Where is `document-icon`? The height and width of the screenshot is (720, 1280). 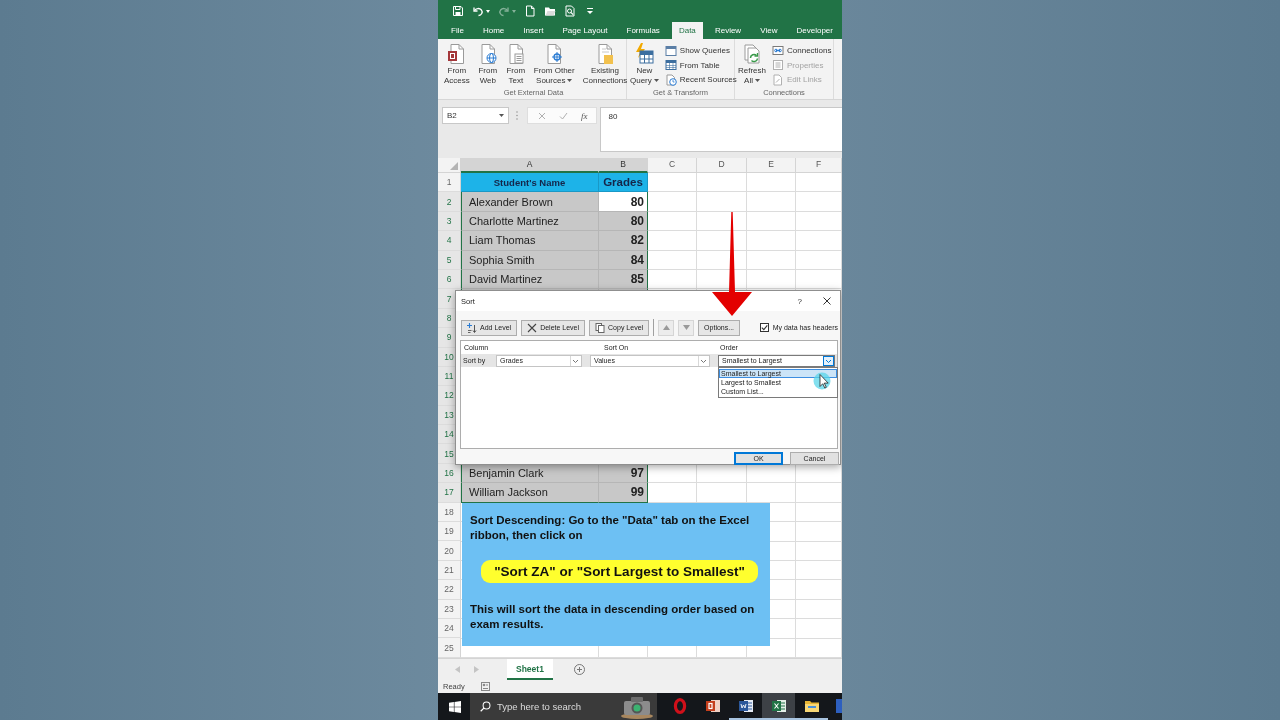
document-icon is located at coordinates (745, 705).